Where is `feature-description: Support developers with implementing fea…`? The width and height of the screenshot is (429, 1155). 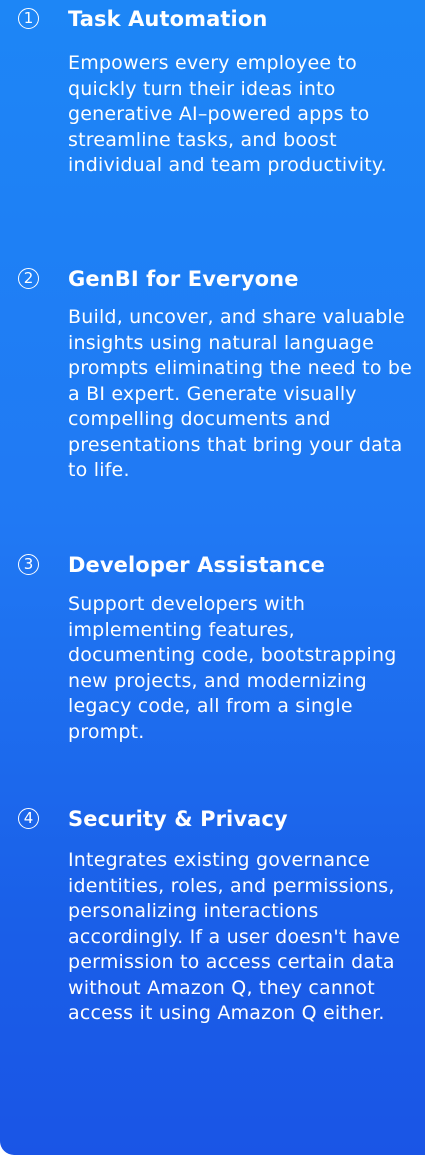
feature-description: Support developers with implementing fea… is located at coordinates (232, 668).